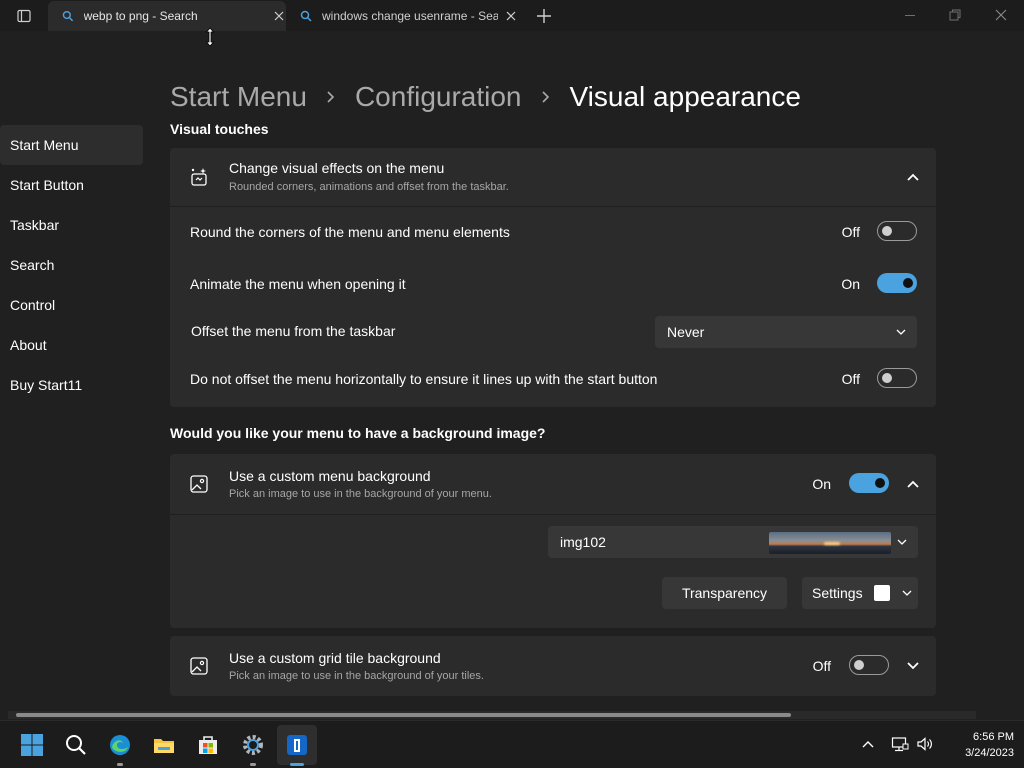 The image size is (1024, 768). Describe the element at coordinates (1001, 15) in the screenshot. I see `close-window-icon` at that location.